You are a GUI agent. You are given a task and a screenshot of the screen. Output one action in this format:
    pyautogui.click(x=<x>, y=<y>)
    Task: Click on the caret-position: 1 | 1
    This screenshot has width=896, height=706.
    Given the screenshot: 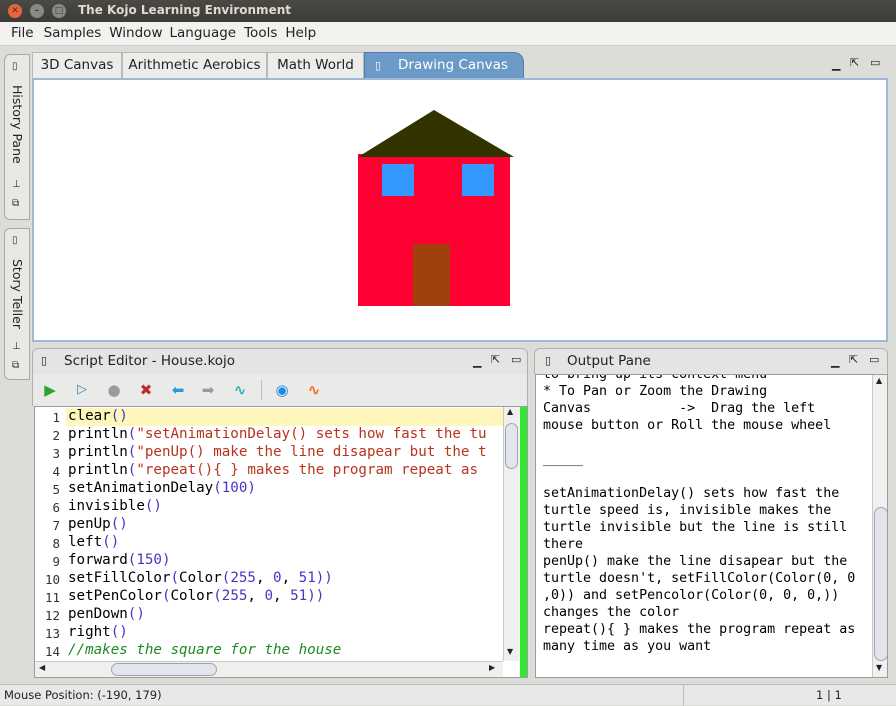 What is the action you would take?
    pyautogui.click(x=829, y=695)
    